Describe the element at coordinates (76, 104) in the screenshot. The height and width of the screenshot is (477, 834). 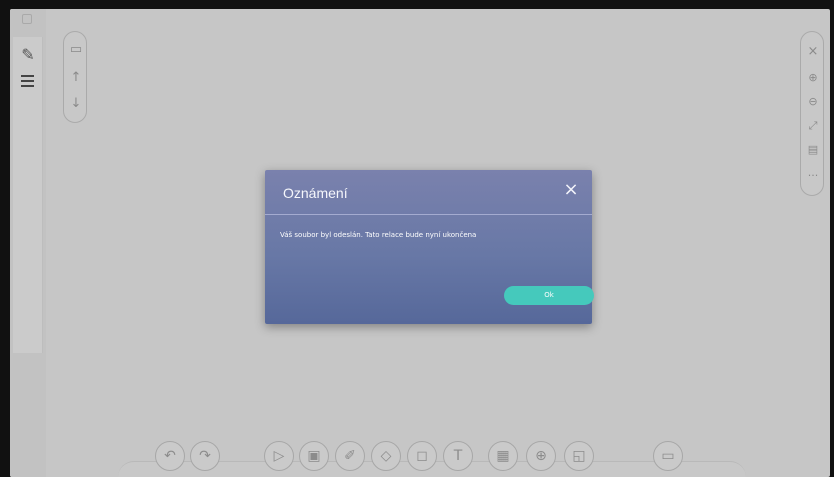
I see `arrow-down-icon: ↓` at that location.